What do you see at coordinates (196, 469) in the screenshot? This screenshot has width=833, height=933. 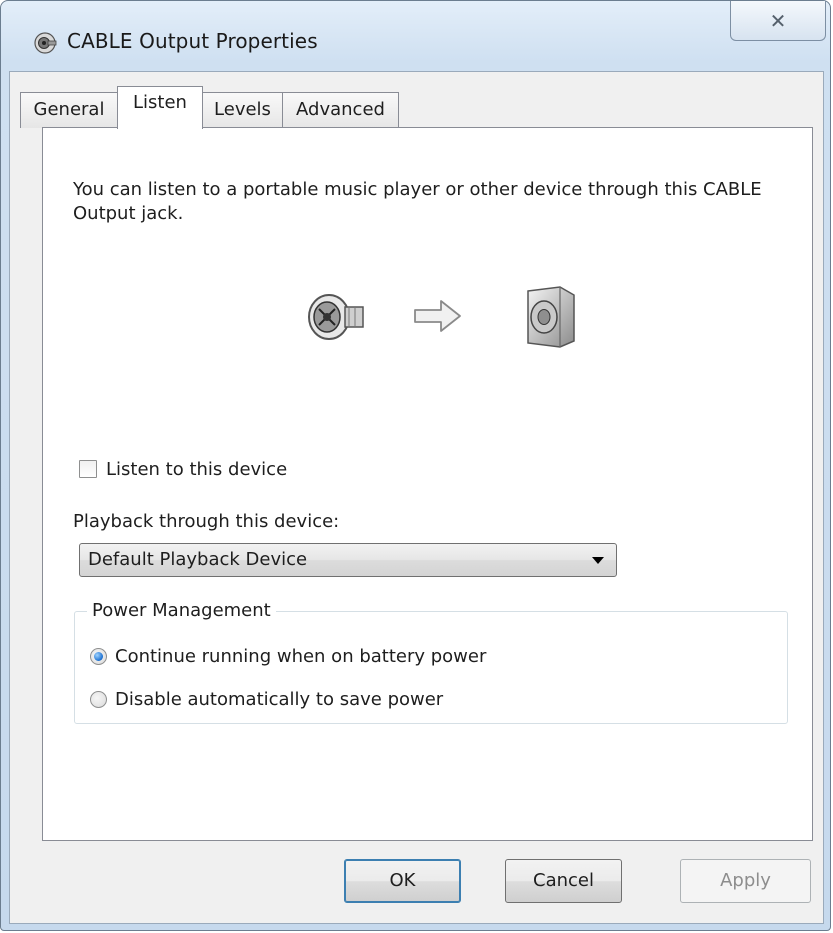 I see `listen-to-device-label: Listen to this device` at bounding box center [196, 469].